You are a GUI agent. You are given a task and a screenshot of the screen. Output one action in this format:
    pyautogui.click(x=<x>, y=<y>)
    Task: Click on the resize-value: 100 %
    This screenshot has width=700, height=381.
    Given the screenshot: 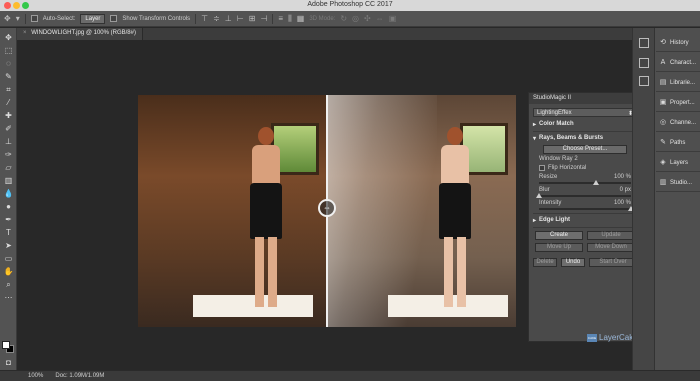 What is the action you would take?
    pyautogui.click(x=622, y=177)
    